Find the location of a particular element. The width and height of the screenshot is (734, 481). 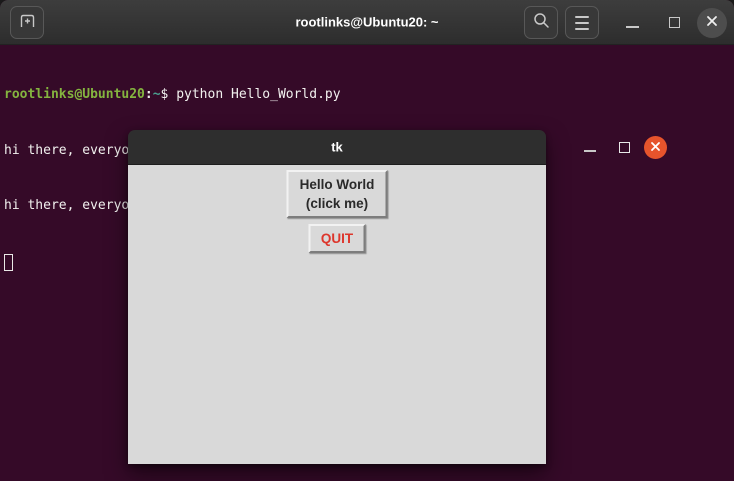

hello-world-button: Hello World (click me) is located at coordinates (337, 194).